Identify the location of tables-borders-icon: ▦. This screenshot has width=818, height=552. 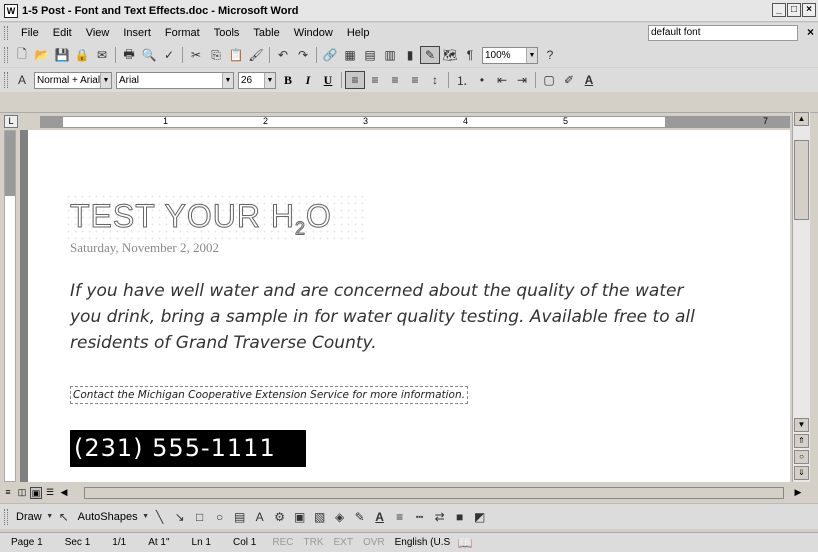
(350, 55).